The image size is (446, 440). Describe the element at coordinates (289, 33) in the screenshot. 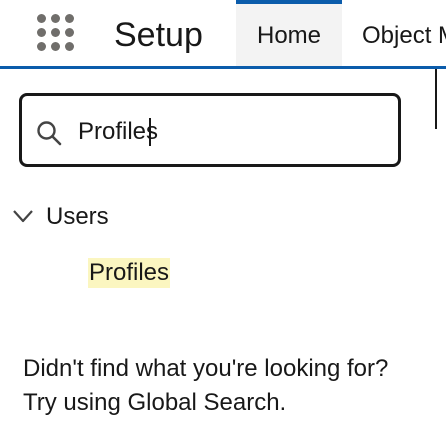

I see `tab-home: Home` at that location.